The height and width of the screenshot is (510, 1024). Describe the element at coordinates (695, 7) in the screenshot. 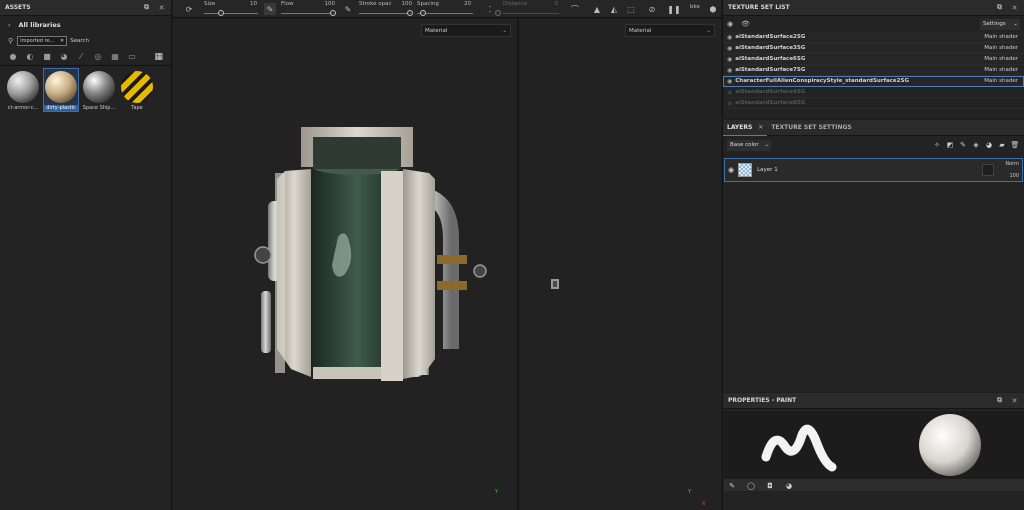

I see `bake-label: bke` at that location.